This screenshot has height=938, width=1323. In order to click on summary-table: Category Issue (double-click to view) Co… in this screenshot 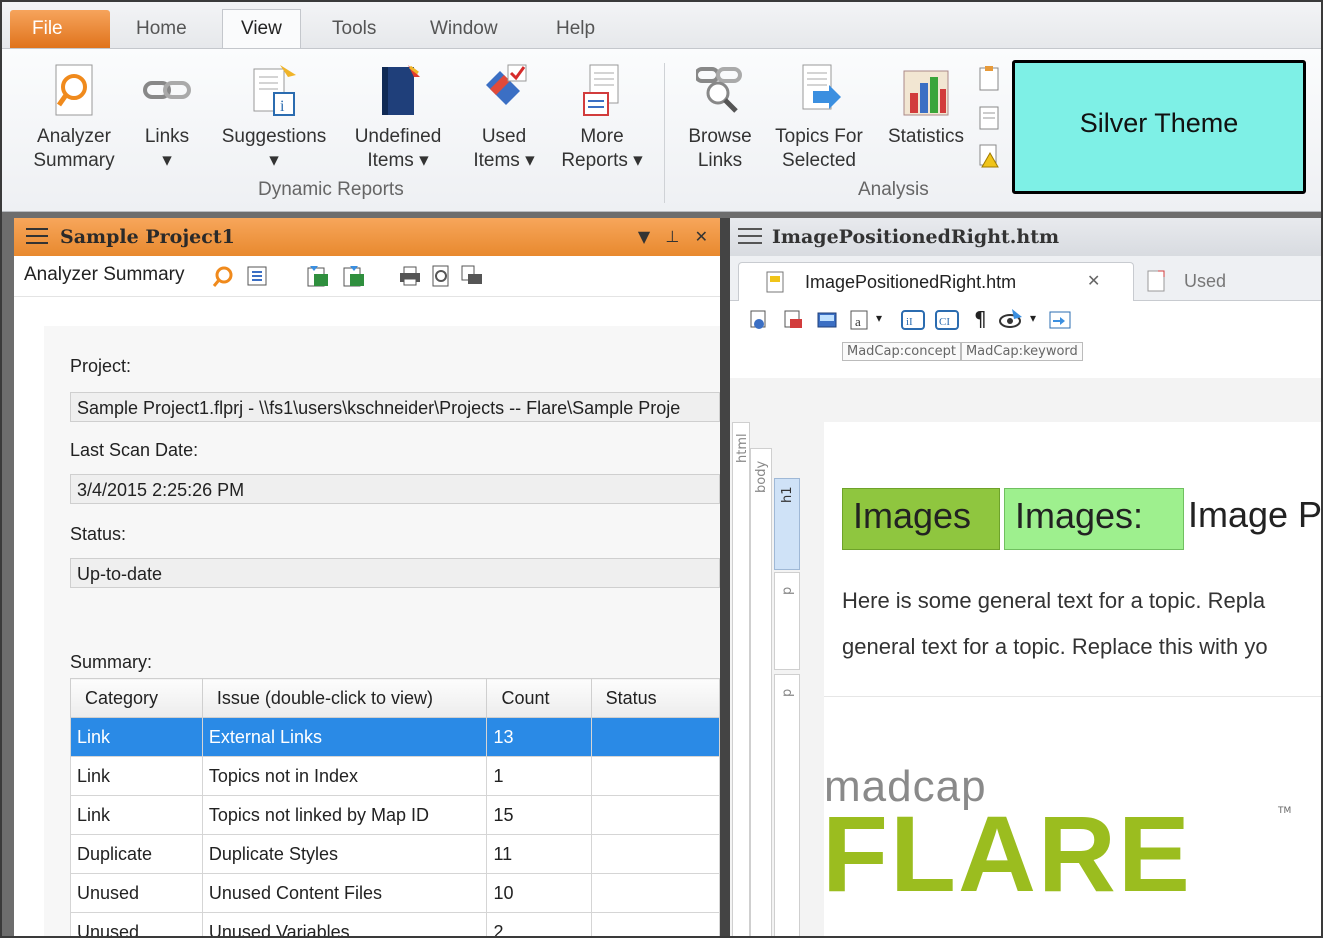, I will do `click(395, 807)`.